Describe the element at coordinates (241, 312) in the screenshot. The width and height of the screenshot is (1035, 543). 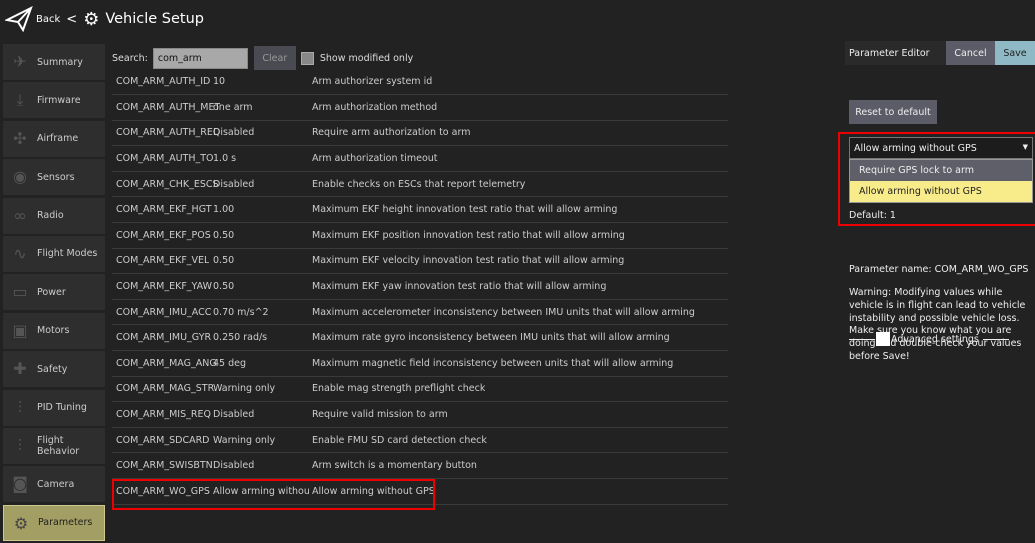
I see `param-value: 0.70 m/s^2` at that location.